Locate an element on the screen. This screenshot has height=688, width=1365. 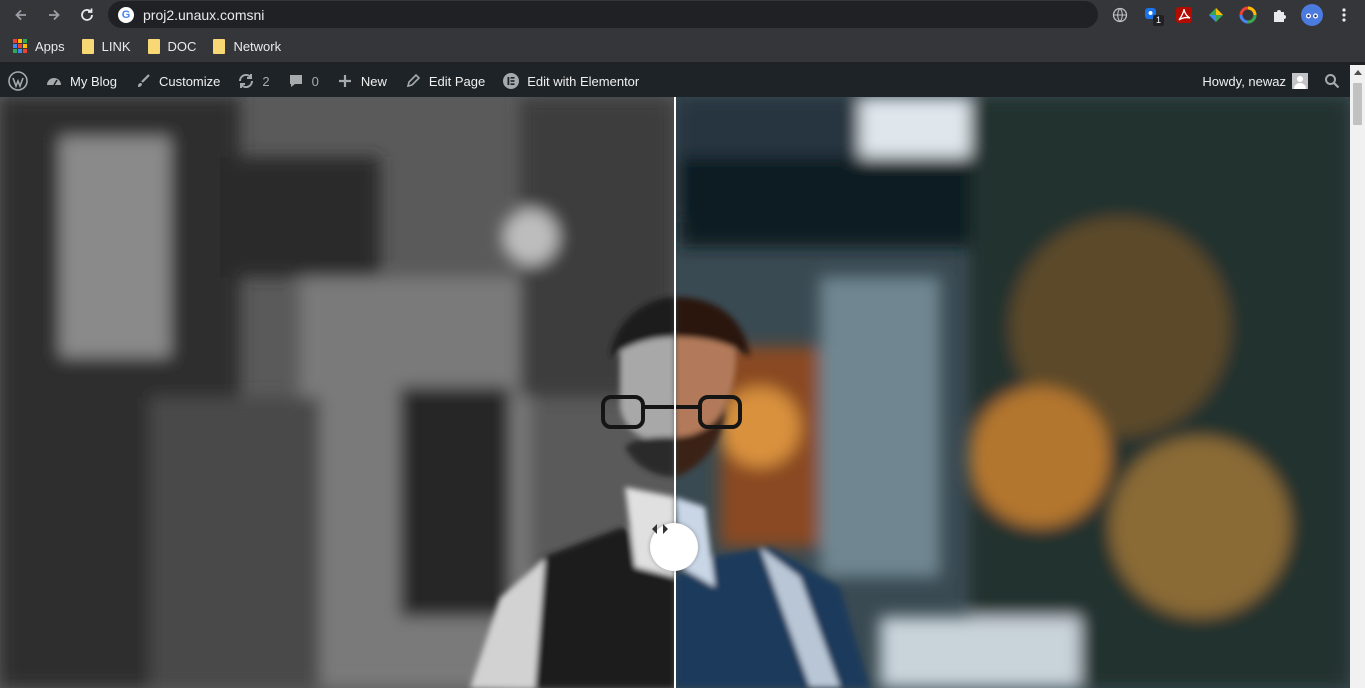
brush-icon is located at coordinates (143, 81).